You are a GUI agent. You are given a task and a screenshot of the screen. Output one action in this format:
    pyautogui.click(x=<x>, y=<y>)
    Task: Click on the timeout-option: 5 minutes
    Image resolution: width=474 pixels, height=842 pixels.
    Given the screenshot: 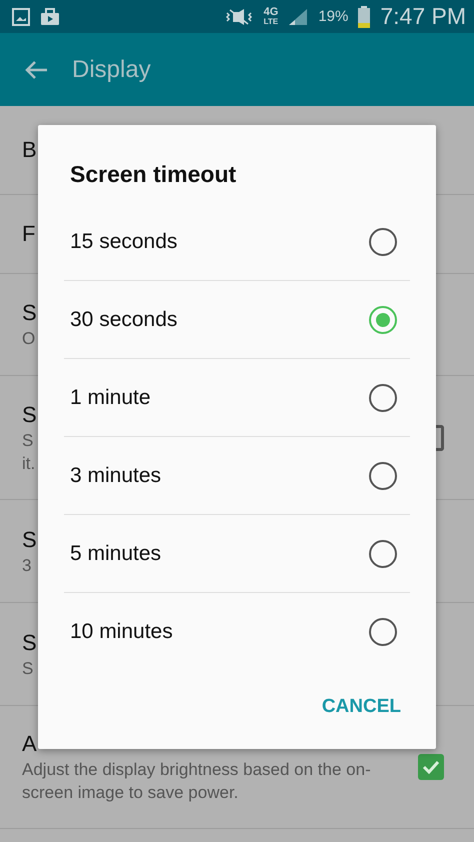 What is the action you would take?
    pyautogui.click(x=237, y=554)
    